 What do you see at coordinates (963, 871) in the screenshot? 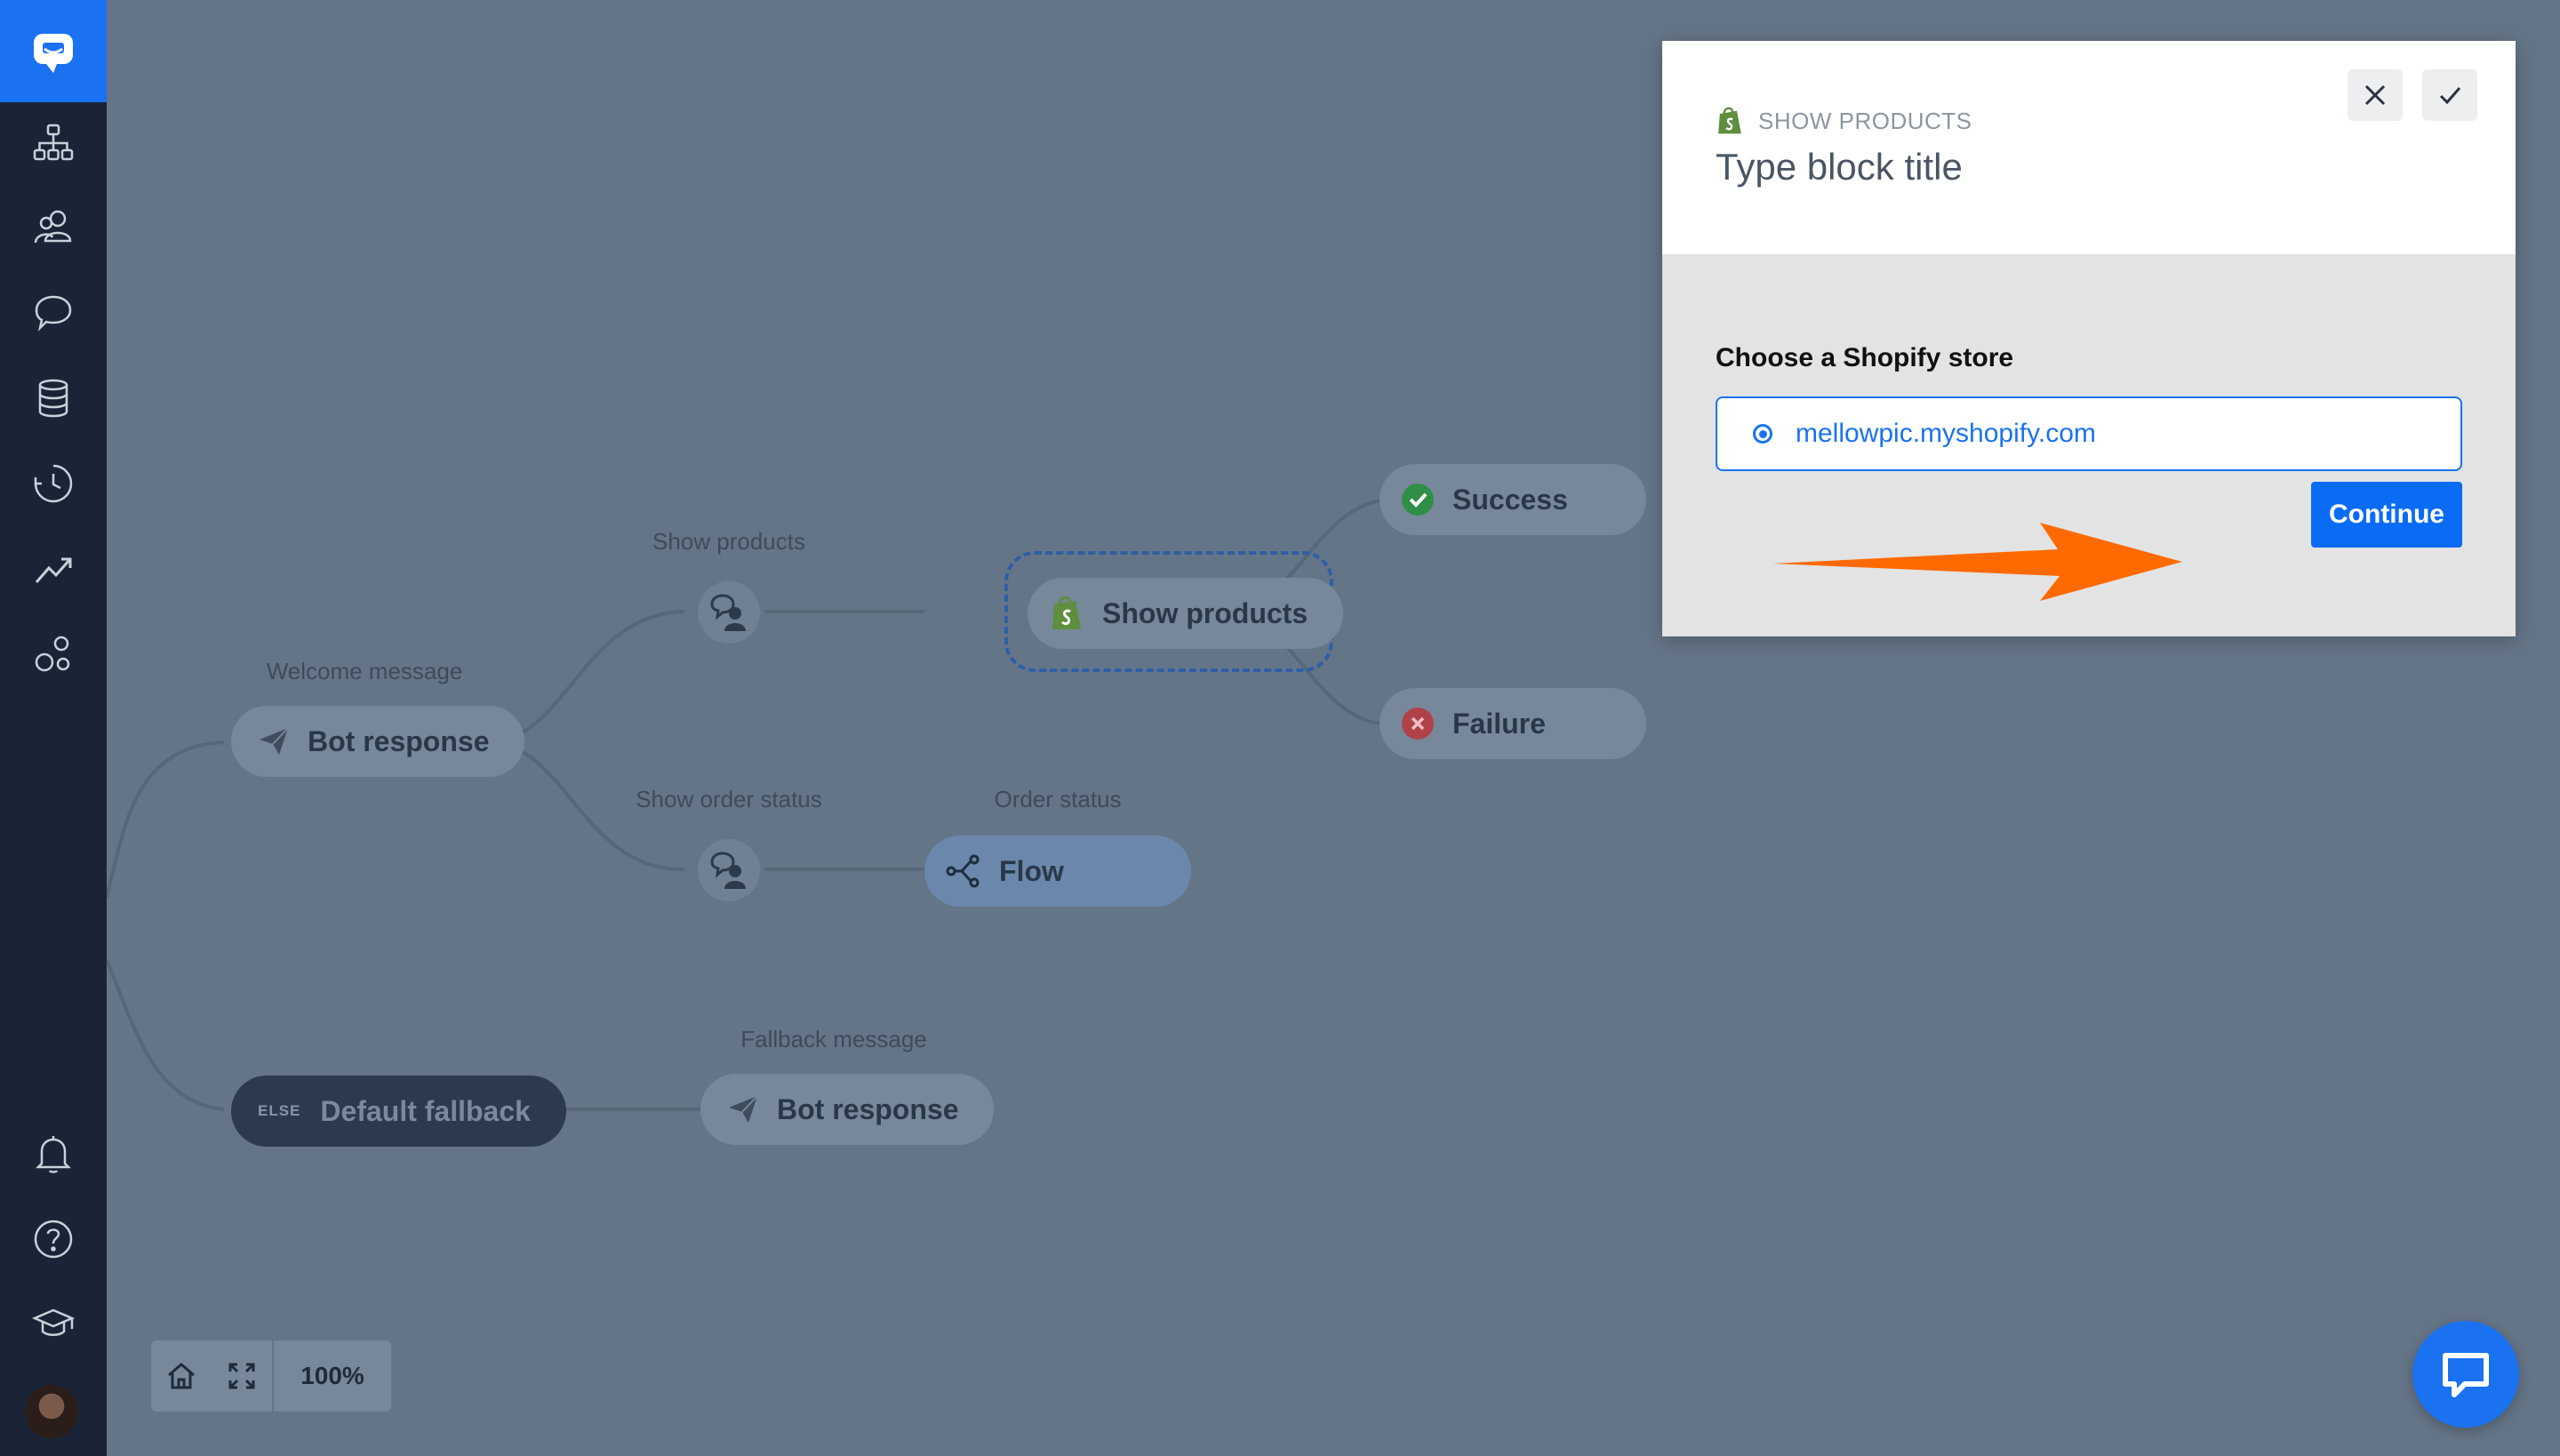
I see `flow-branch-icon` at bounding box center [963, 871].